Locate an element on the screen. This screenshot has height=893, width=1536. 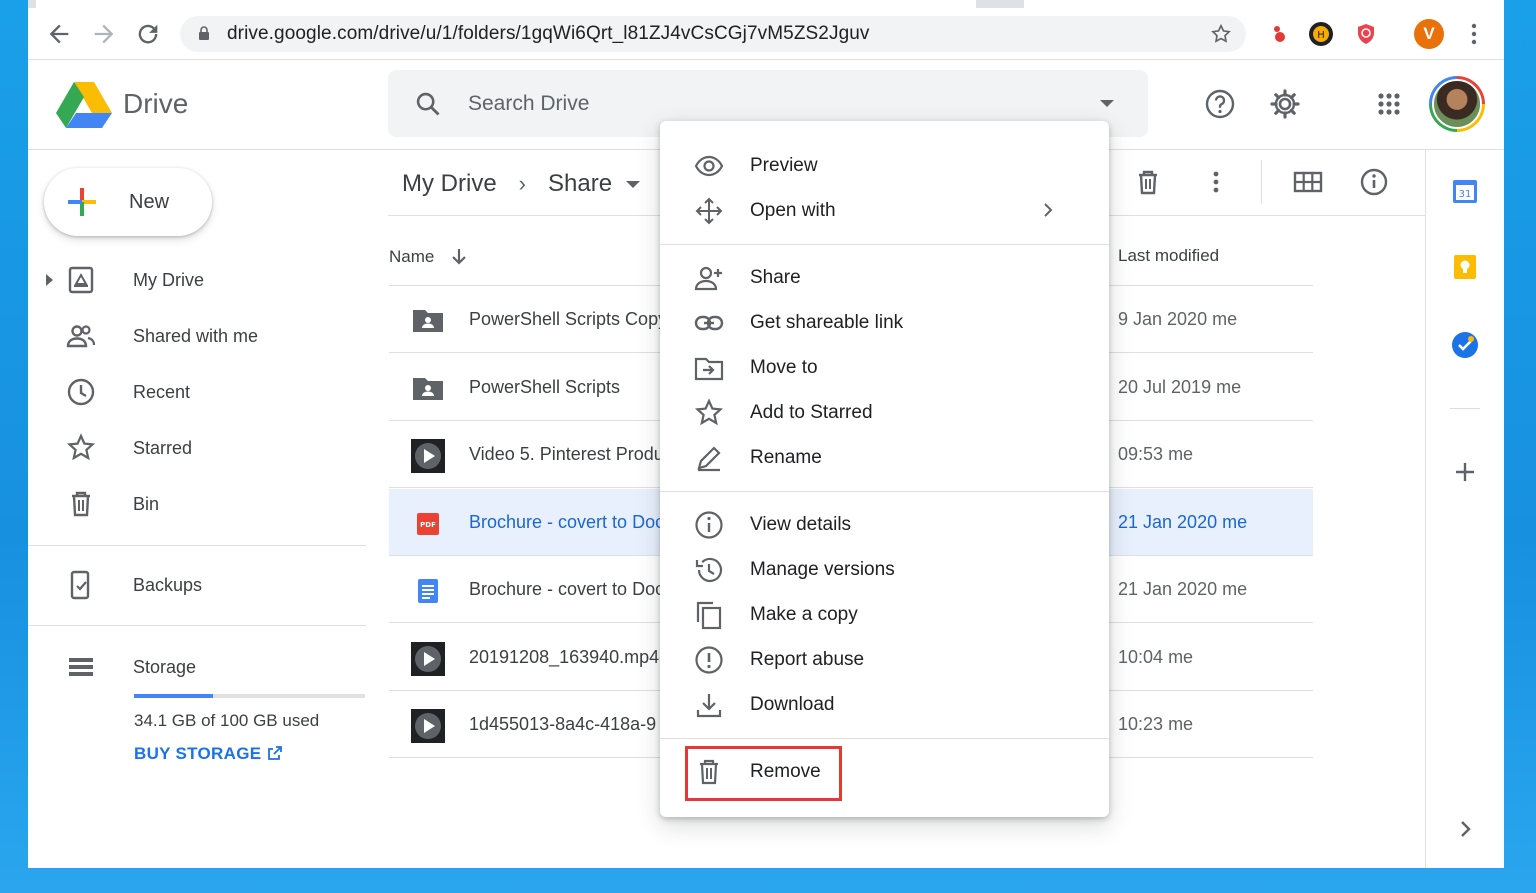
sidebar-item-backups: Backups is located at coordinates (198, 585).